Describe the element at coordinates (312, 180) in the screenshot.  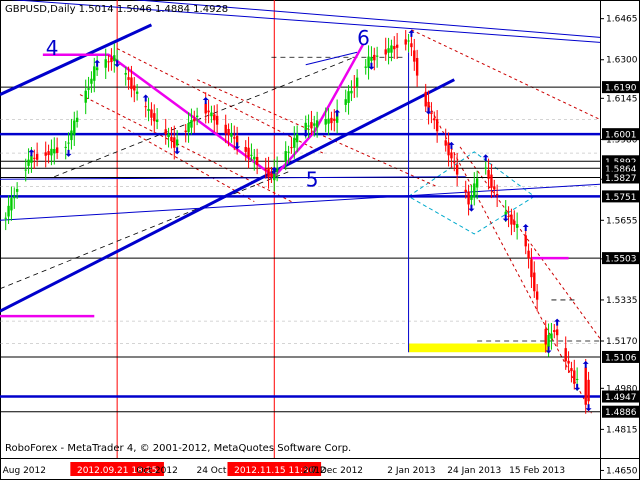
I see `wave-label: 5` at that location.